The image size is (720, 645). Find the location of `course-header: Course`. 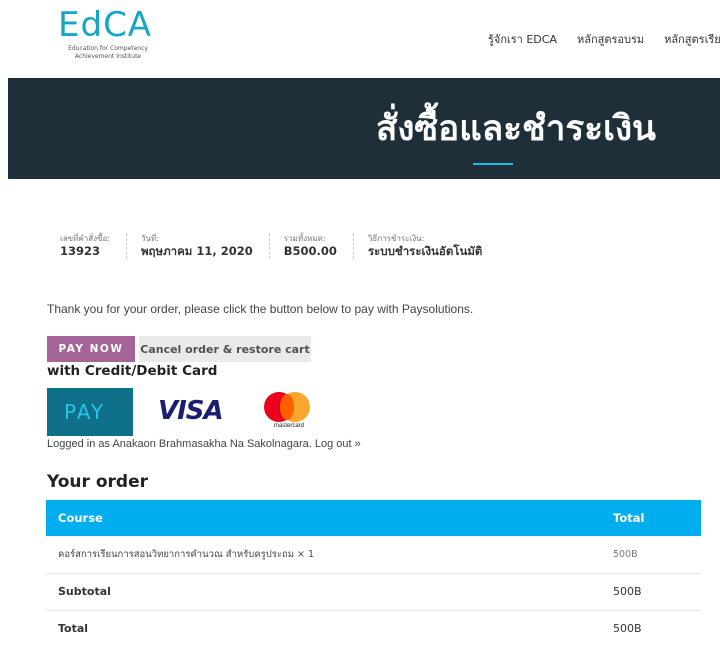

course-header: Course is located at coordinates (323, 518).